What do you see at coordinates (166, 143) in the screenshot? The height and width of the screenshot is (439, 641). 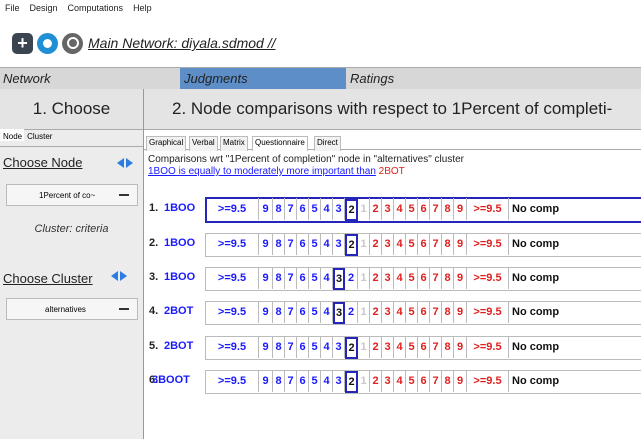 I see `tab-graphical: Graphical` at bounding box center [166, 143].